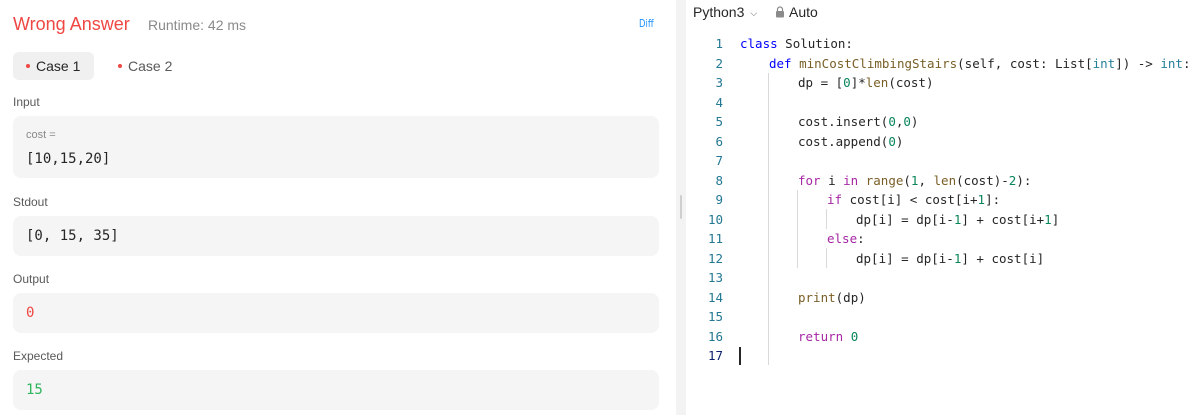 The image size is (1200, 415). I want to click on code-line: 14 print(dp), so click(943, 298).